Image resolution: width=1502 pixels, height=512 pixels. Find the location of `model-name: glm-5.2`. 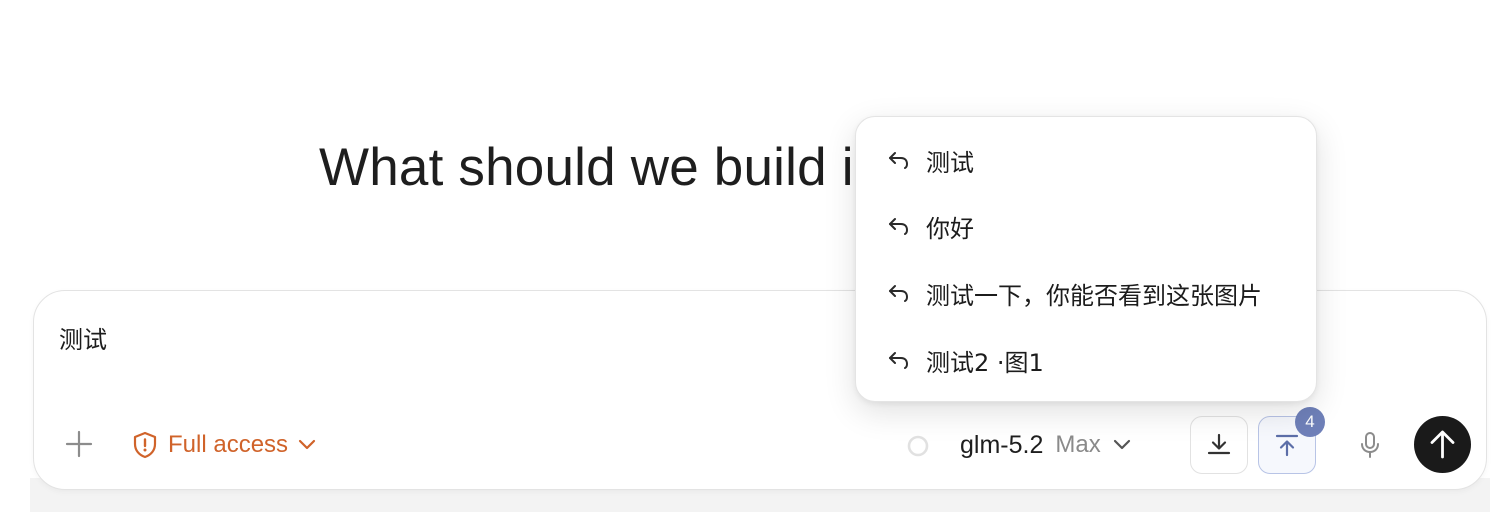

model-name: glm-5.2 is located at coordinates (1002, 444).